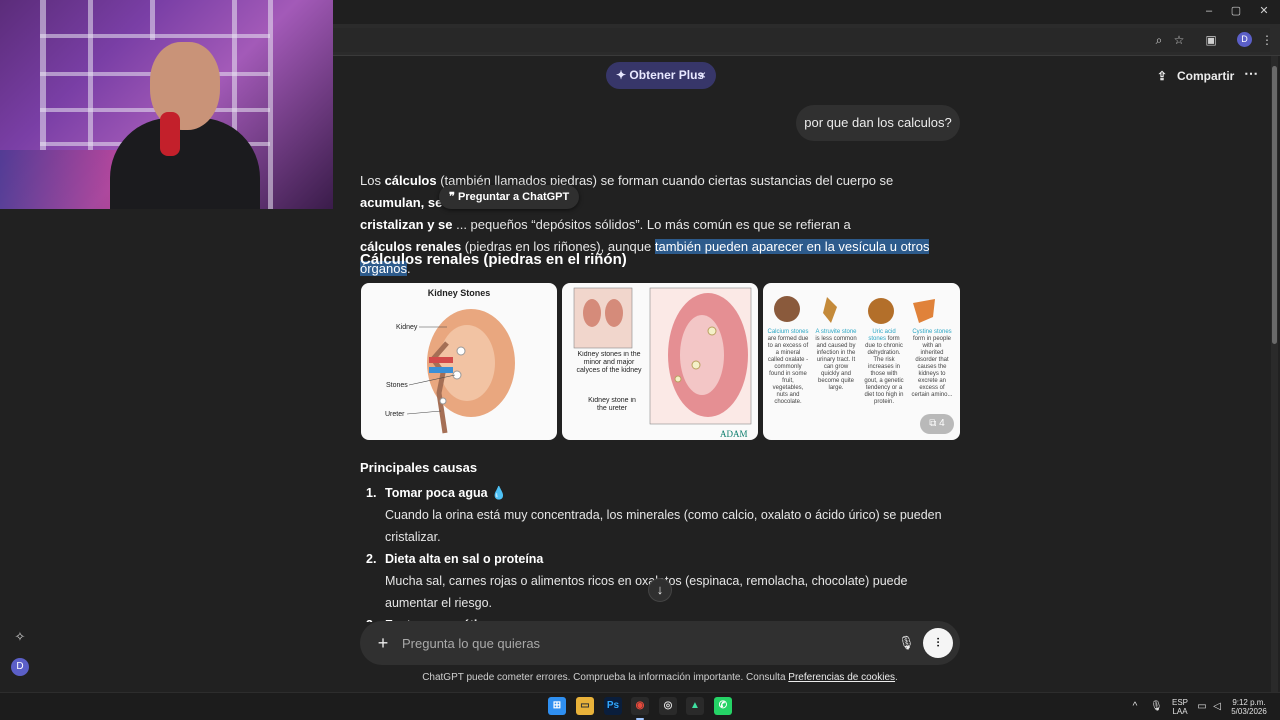 Image resolution: width=1280 pixels, height=720 pixels. What do you see at coordinates (1267, 40) in the screenshot?
I see `browser-menu-icon: ⋮` at bounding box center [1267, 40].